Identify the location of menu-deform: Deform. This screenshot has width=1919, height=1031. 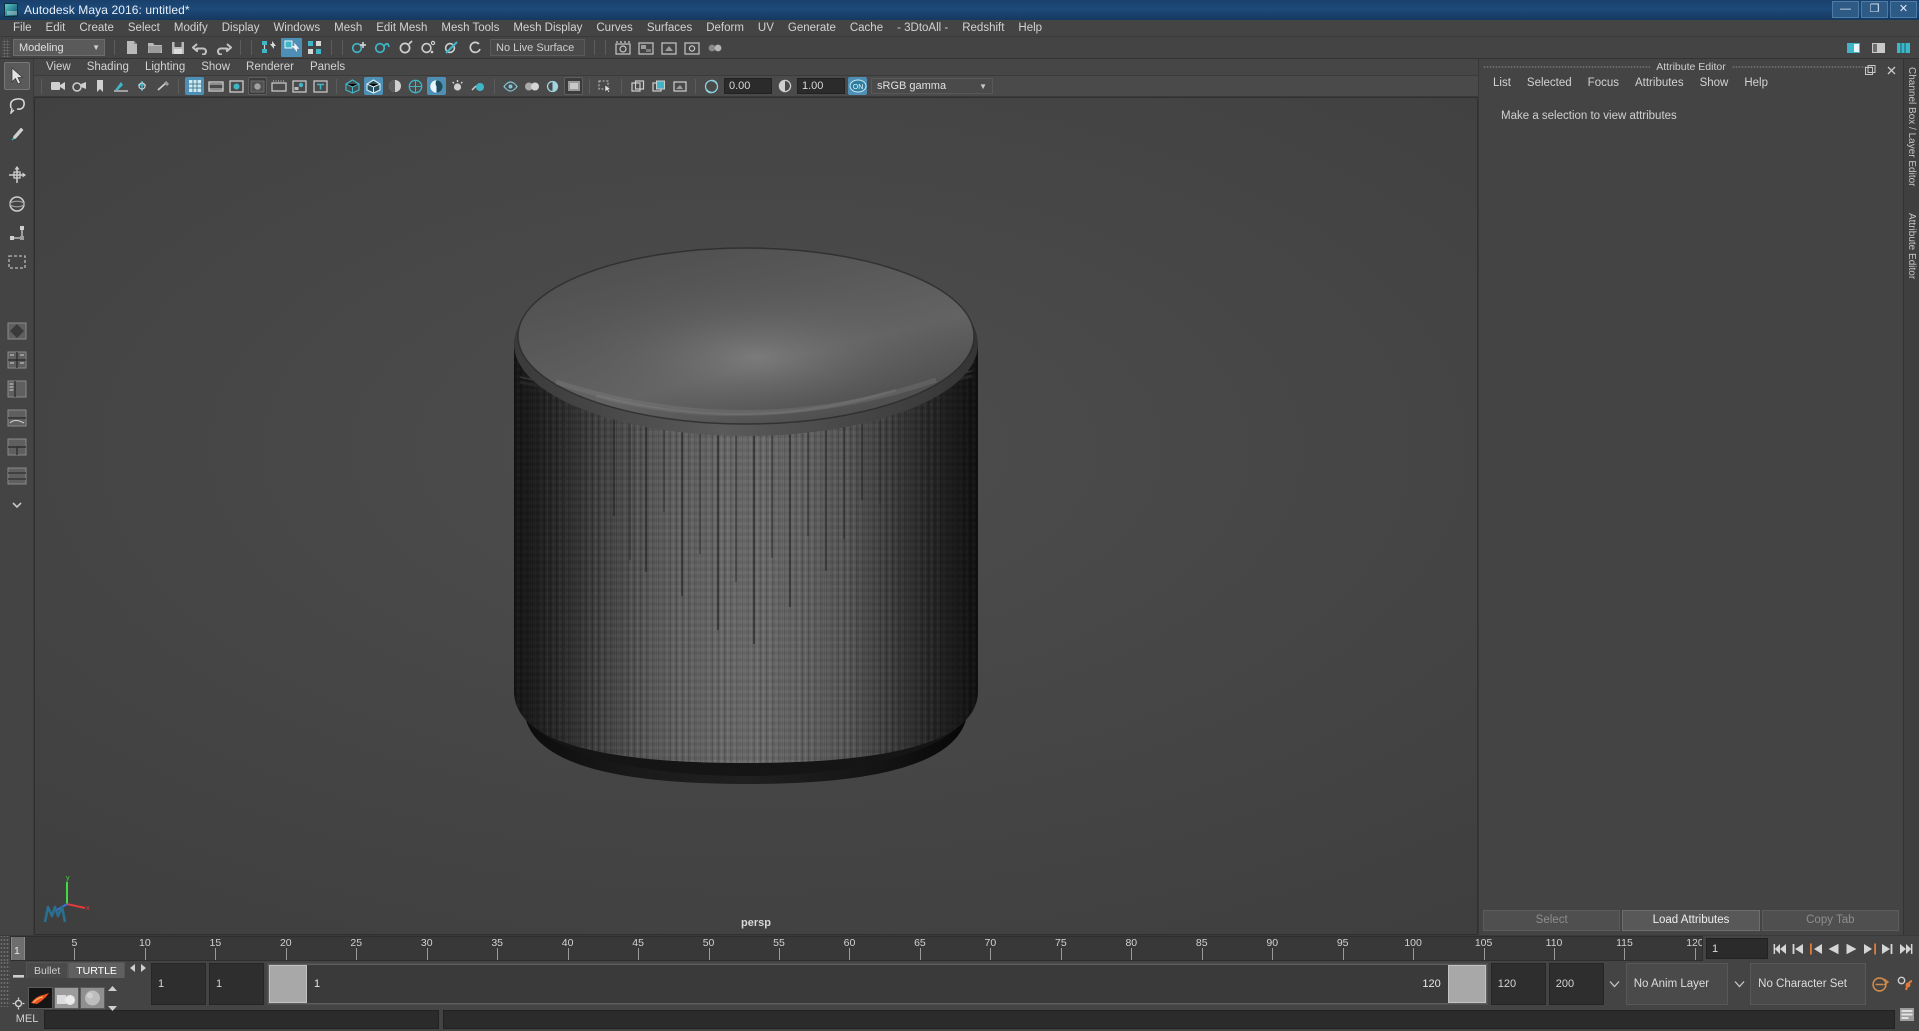
(725, 28).